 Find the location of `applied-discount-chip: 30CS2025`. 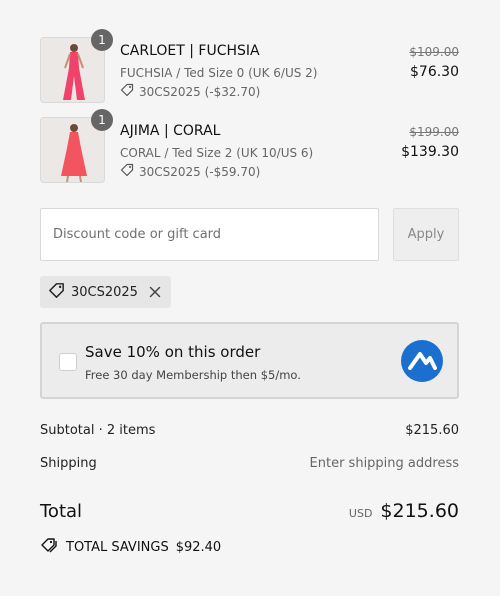

applied-discount-chip: 30CS2025 is located at coordinates (105, 292).